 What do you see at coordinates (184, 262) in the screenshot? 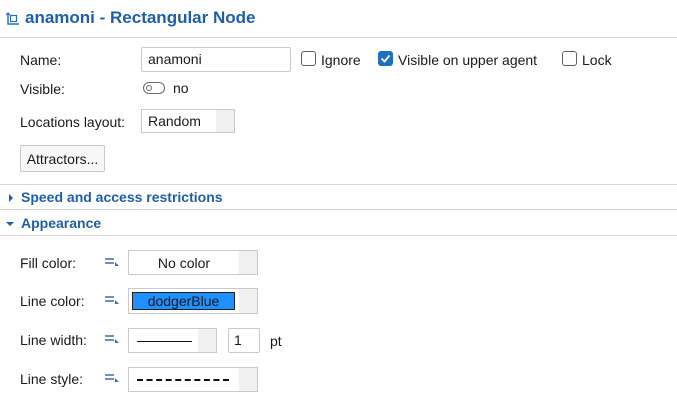
I see `fill-color-value: No color` at bounding box center [184, 262].